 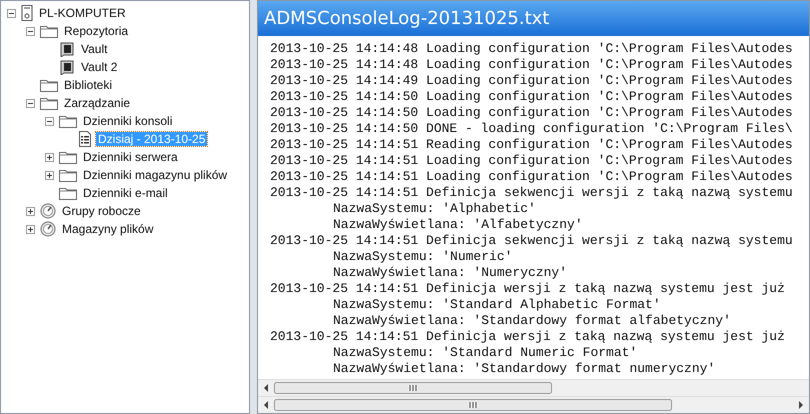 What do you see at coordinates (101, 211) in the screenshot?
I see `tree-item: Grupy robocze` at bounding box center [101, 211].